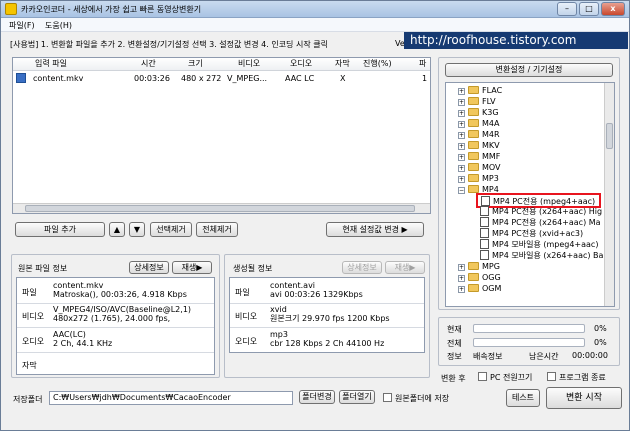 Image resolution: width=630 pixels, height=431 pixels. I want to click on tree-folder-item: + MKV, so click(479, 145).